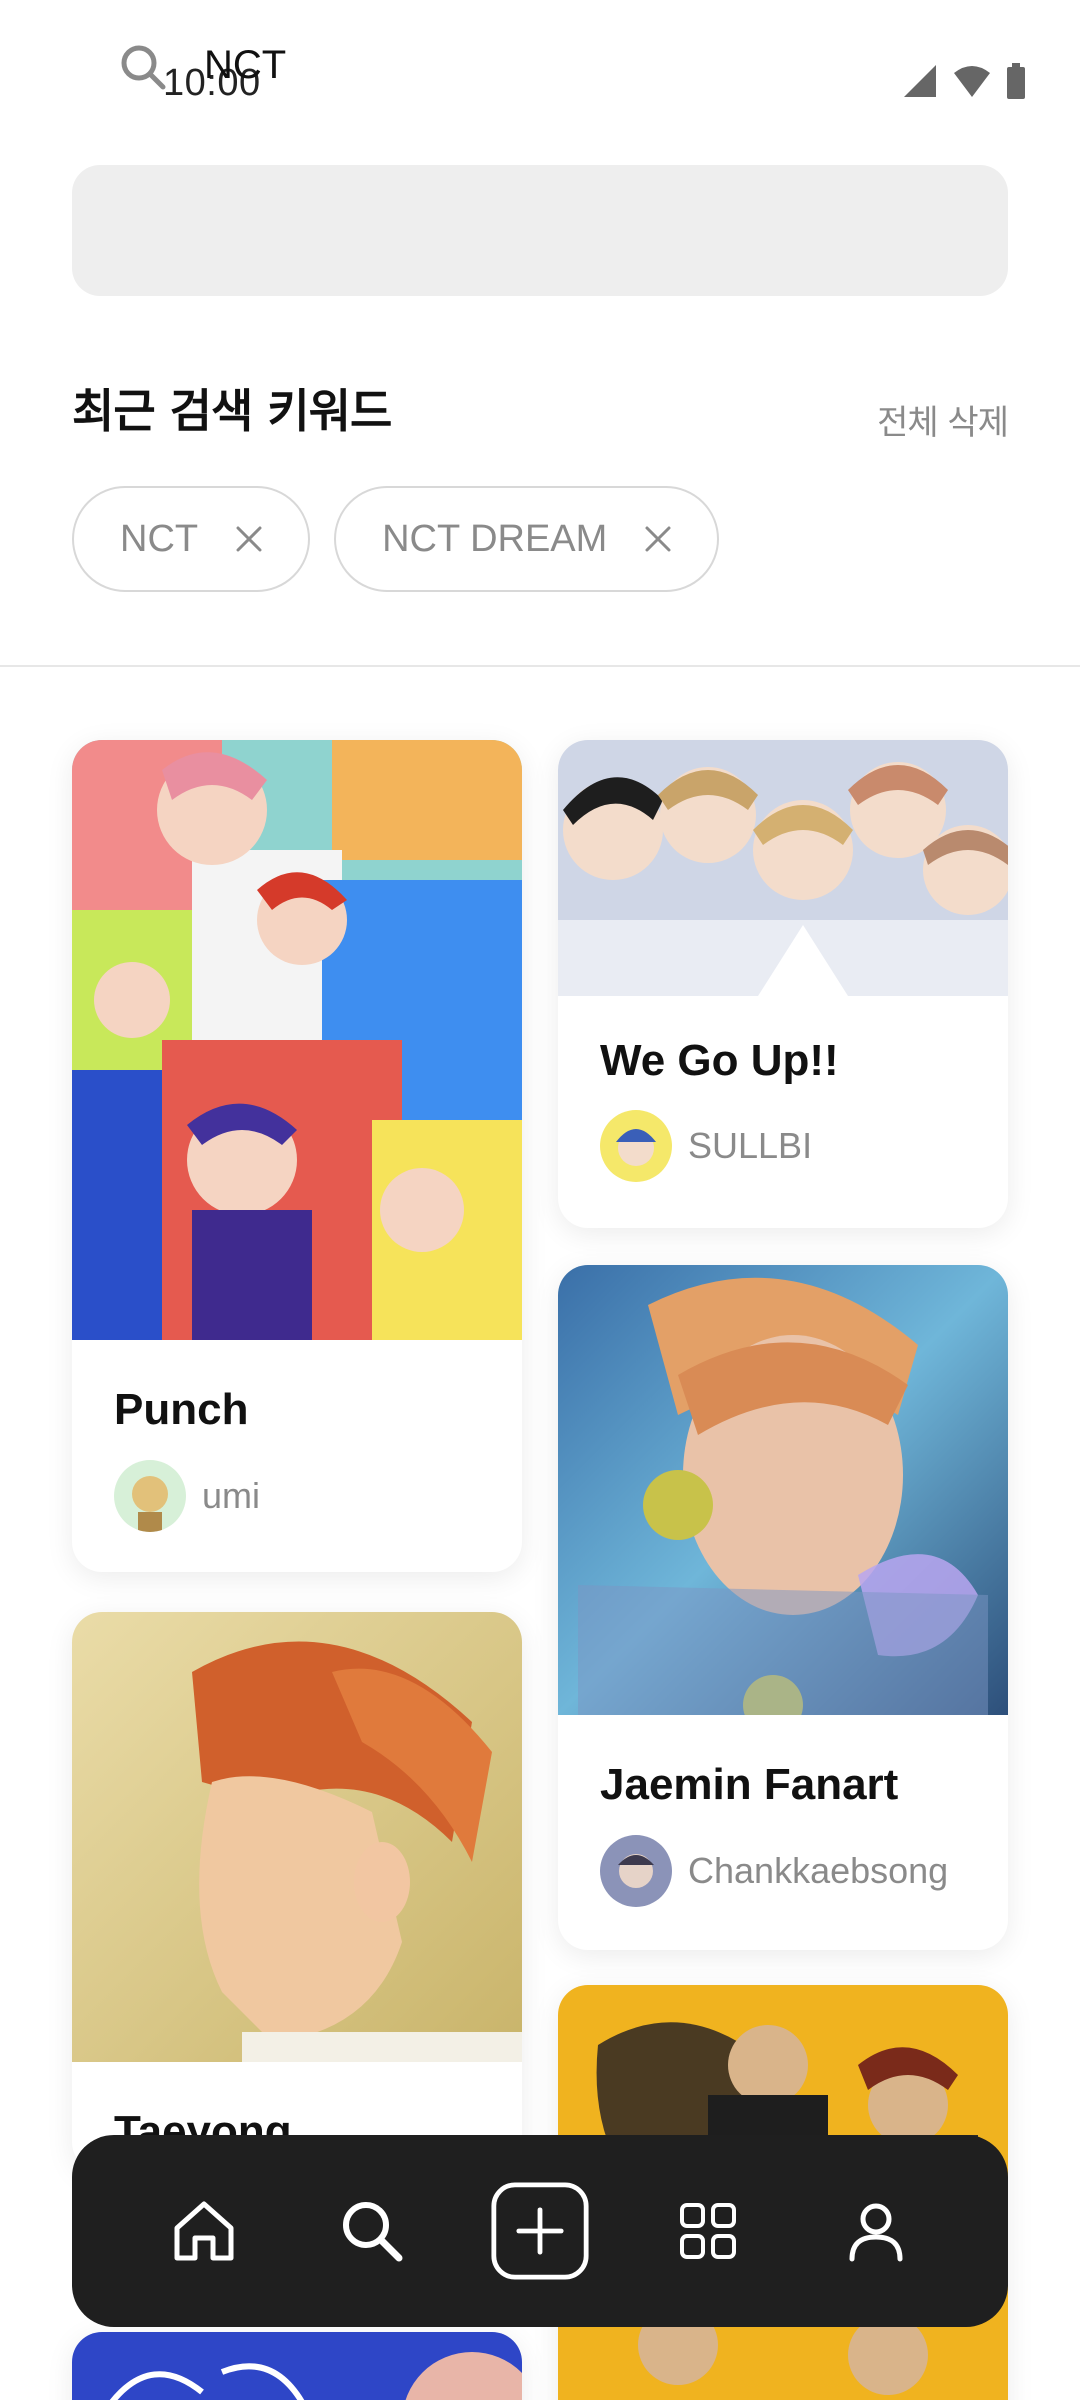 This screenshot has height=2400, width=1080. Describe the element at coordinates (540, 666) in the screenshot. I see `section-divider` at that location.